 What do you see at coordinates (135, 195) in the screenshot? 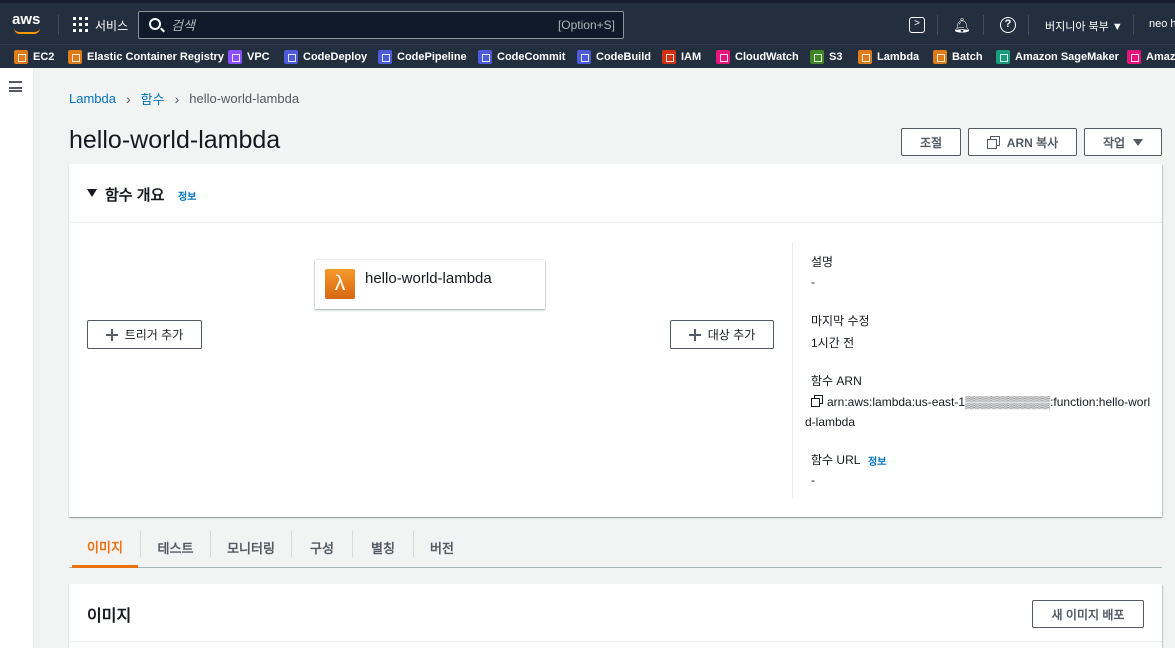
I see `function-overview-title: 함수 개요` at bounding box center [135, 195].